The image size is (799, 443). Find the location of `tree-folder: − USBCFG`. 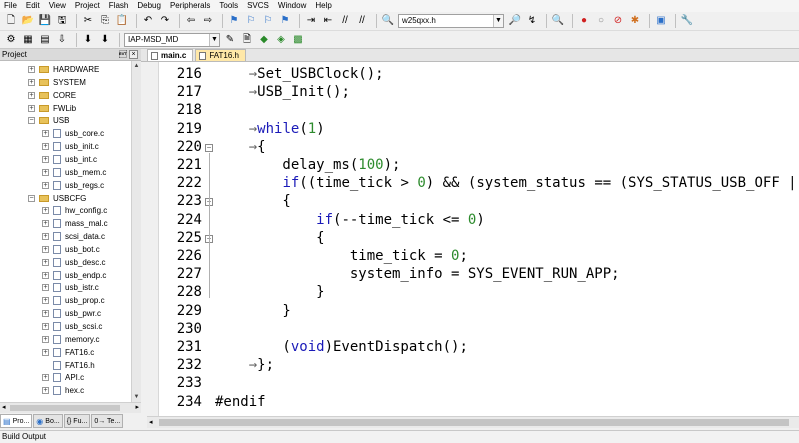

tree-folder: − USBCFG is located at coordinates (57, 198).